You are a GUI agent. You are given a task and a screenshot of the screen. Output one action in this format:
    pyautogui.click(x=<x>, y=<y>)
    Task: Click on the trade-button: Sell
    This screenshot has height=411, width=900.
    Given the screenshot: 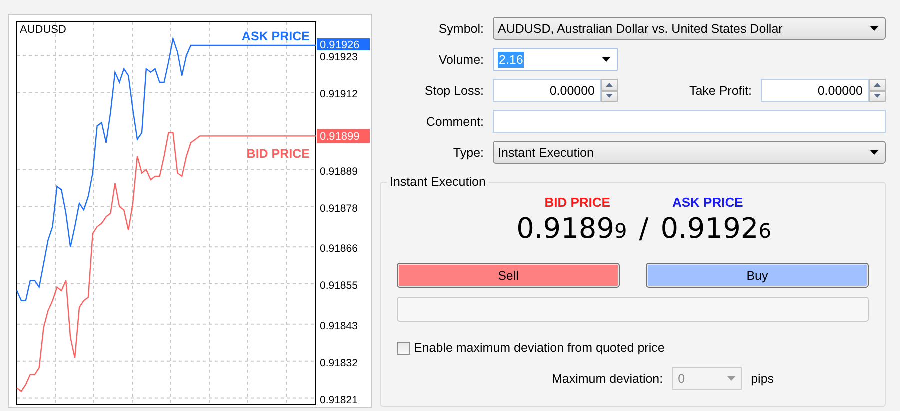 What is the action you would take?
    pyautogui.click(x=508, y=275)
    